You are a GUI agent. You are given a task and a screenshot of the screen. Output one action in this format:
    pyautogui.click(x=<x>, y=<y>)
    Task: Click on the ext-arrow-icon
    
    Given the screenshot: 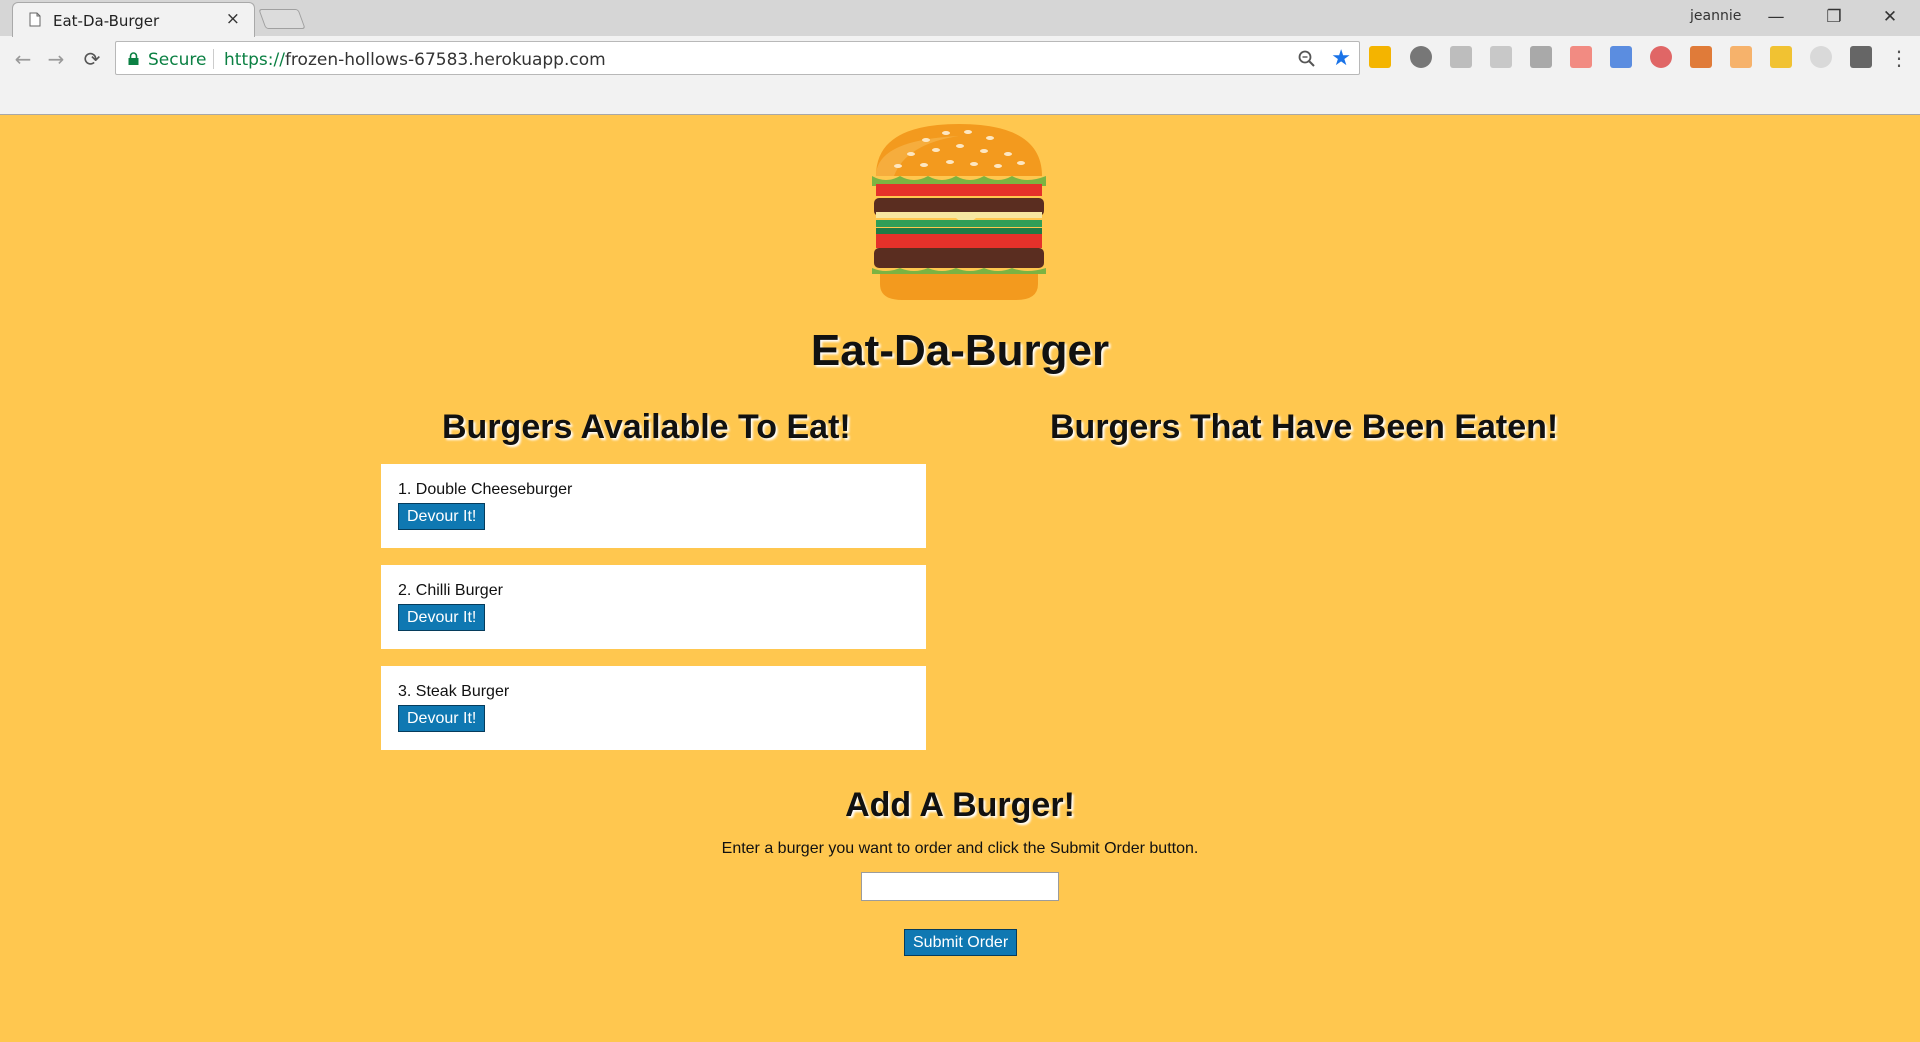 What is the action you would take?
    pyautogui.click(x=1581, y=57)
    